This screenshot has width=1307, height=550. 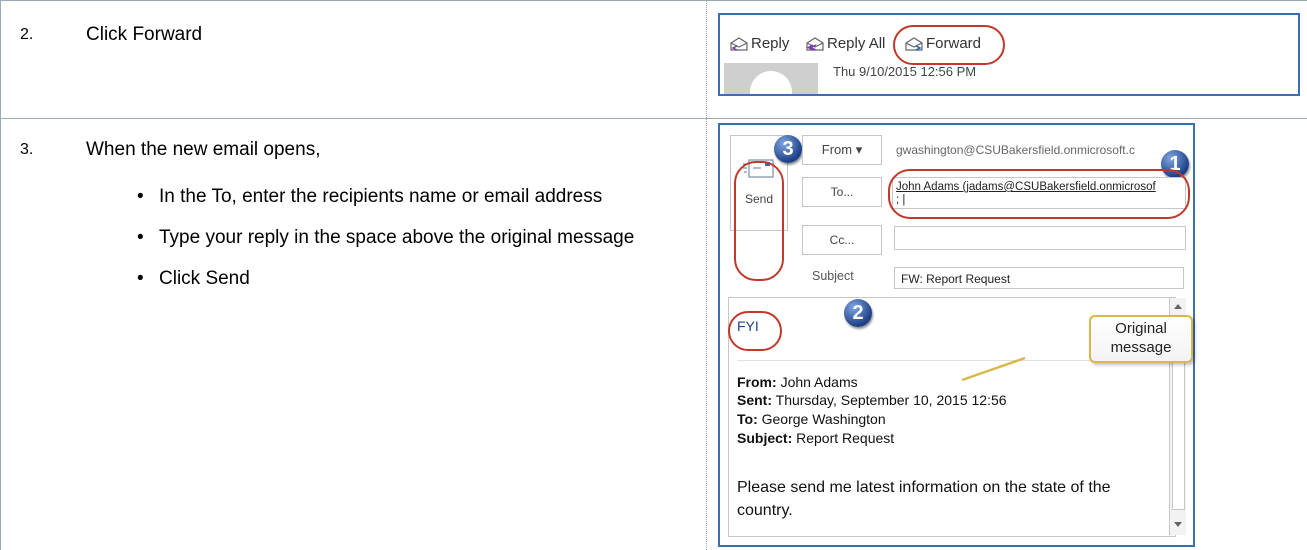 I want to click on avatar, so click(x=771, y=78).